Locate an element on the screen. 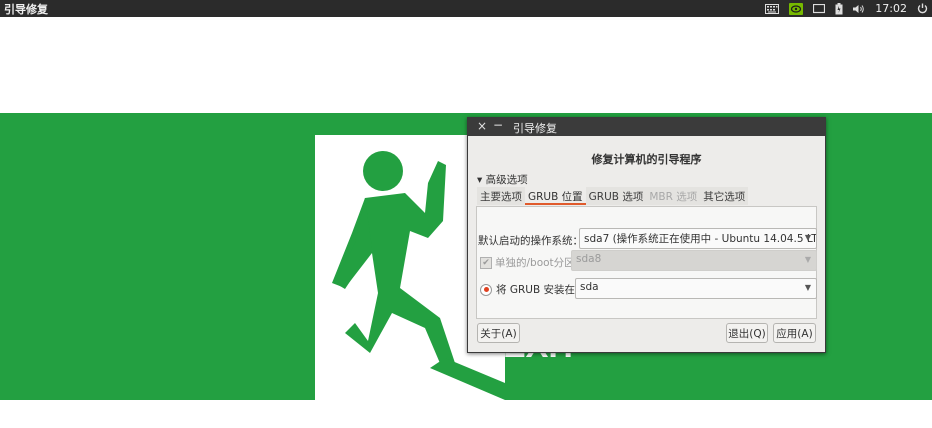  grub-install-select: sda ▼ is located at coordinates (696, 288).